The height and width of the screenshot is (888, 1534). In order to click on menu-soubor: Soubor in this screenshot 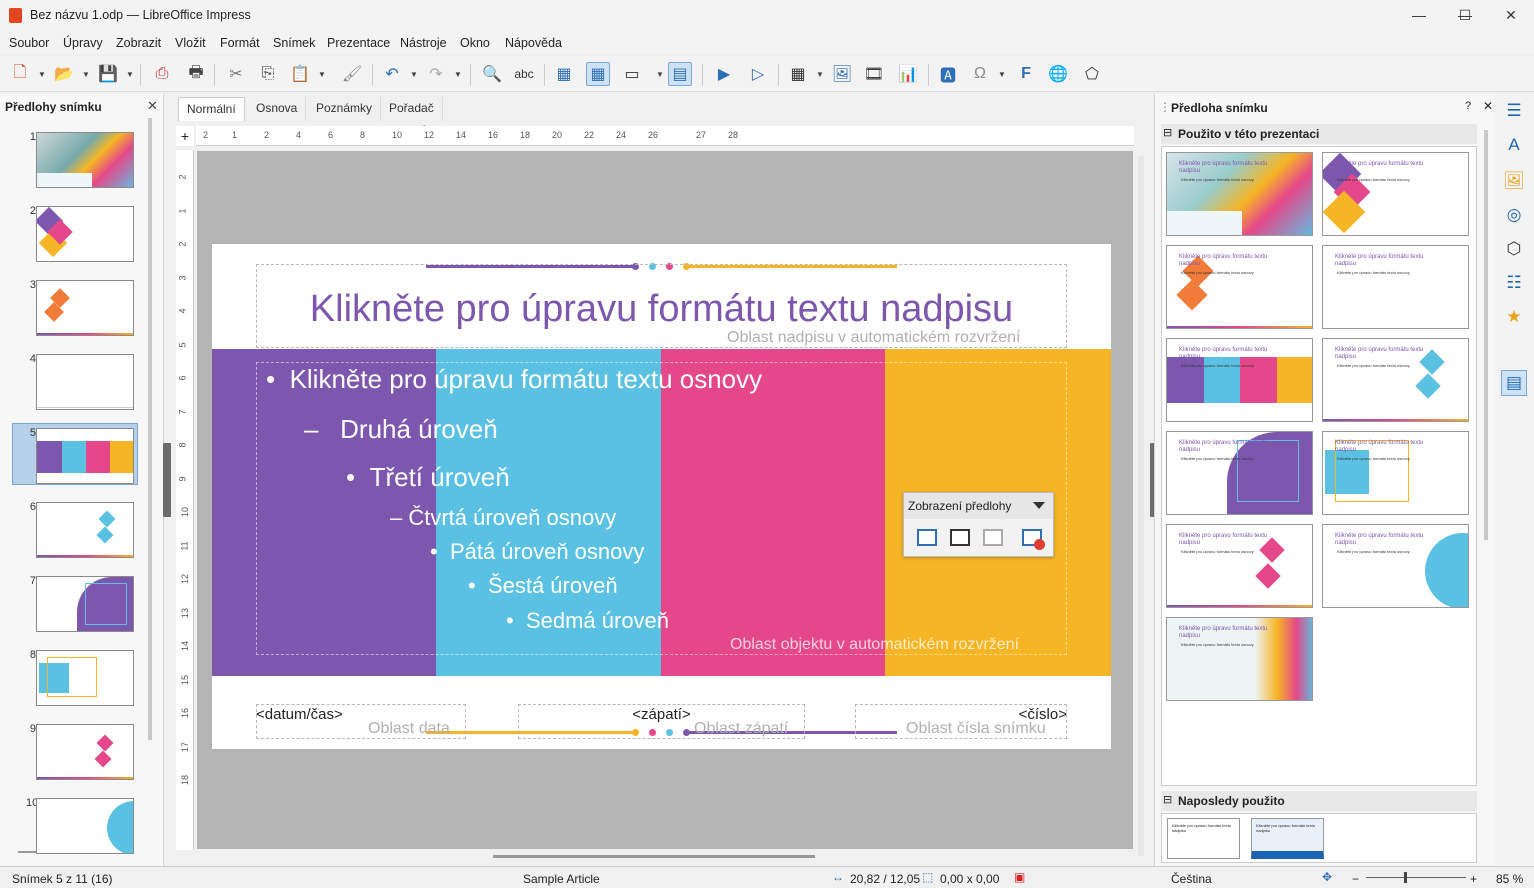, I will do `click(29, 43)`.